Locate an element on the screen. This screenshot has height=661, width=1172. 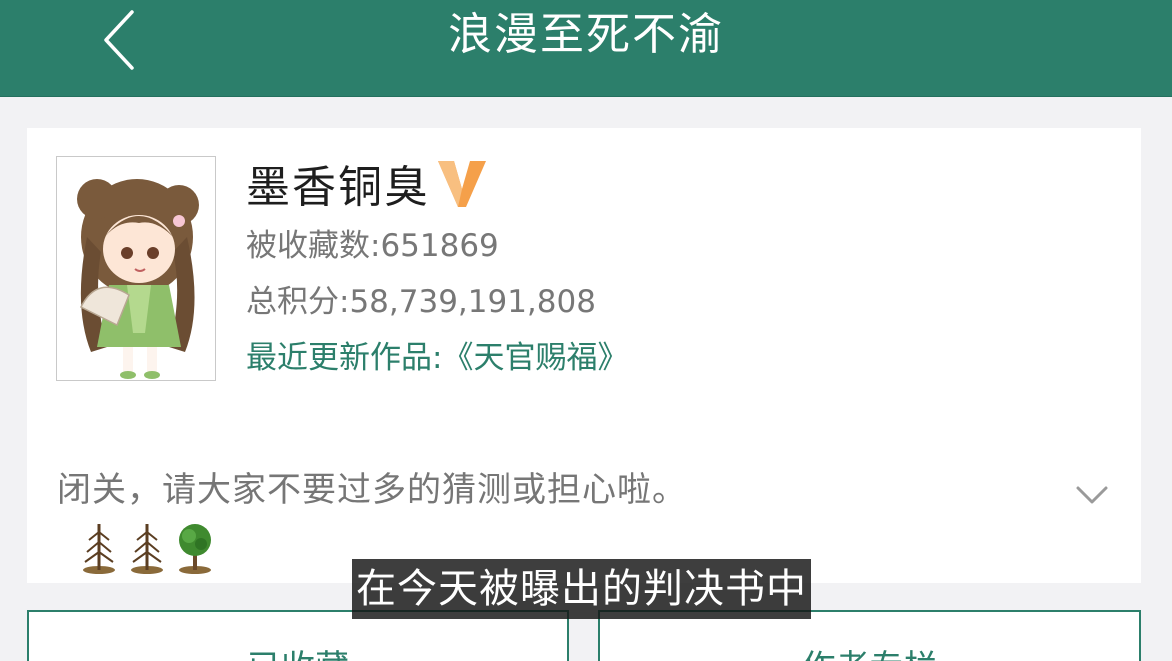
author-name-row: 墨香铜臭 is located at coordinates (437, 183).